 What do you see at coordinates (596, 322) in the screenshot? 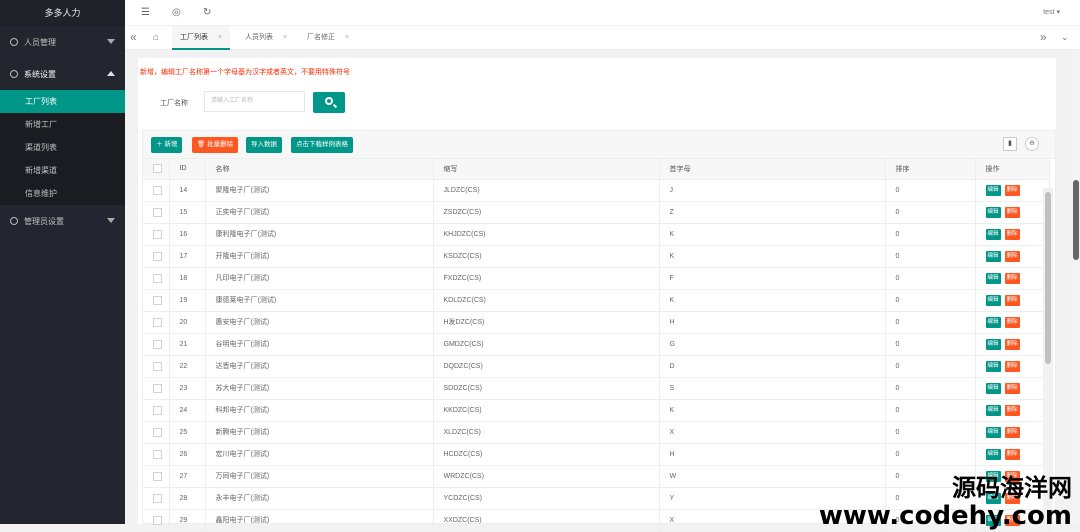
I see `table-row: 20 惠安电子厂(测试) H发DZC(CS) H 0 编辑 删除` at bounding box center [596, 322].